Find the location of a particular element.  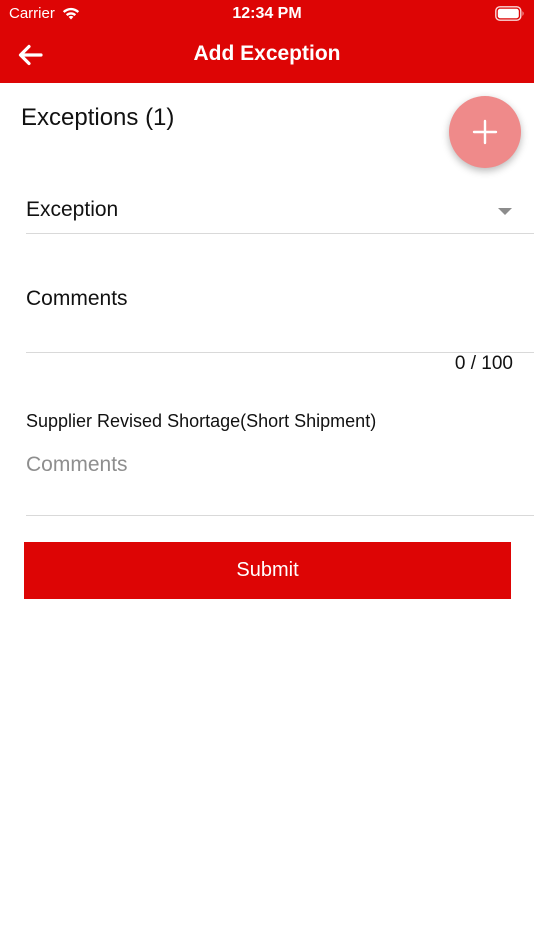

comments-char-counter: 0 / 100 is located at coordinates (483, 363).